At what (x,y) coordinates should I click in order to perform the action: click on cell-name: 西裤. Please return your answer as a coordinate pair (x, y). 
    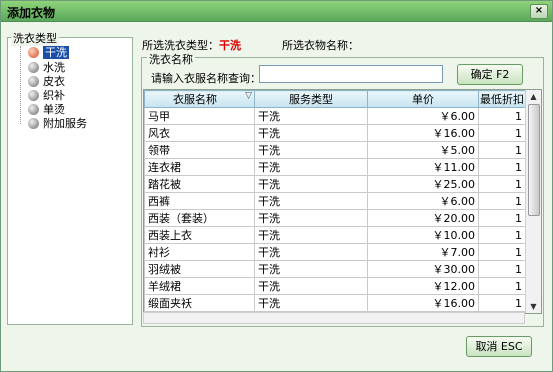
    Looking at the image, I should click on (199, 201).